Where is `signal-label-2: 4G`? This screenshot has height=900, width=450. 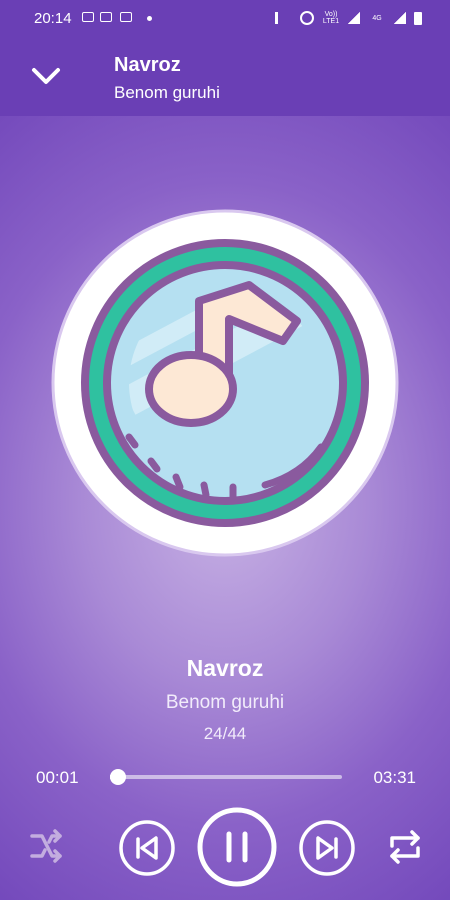 signal-label-2: 4G is located at coordinates (377, 18).